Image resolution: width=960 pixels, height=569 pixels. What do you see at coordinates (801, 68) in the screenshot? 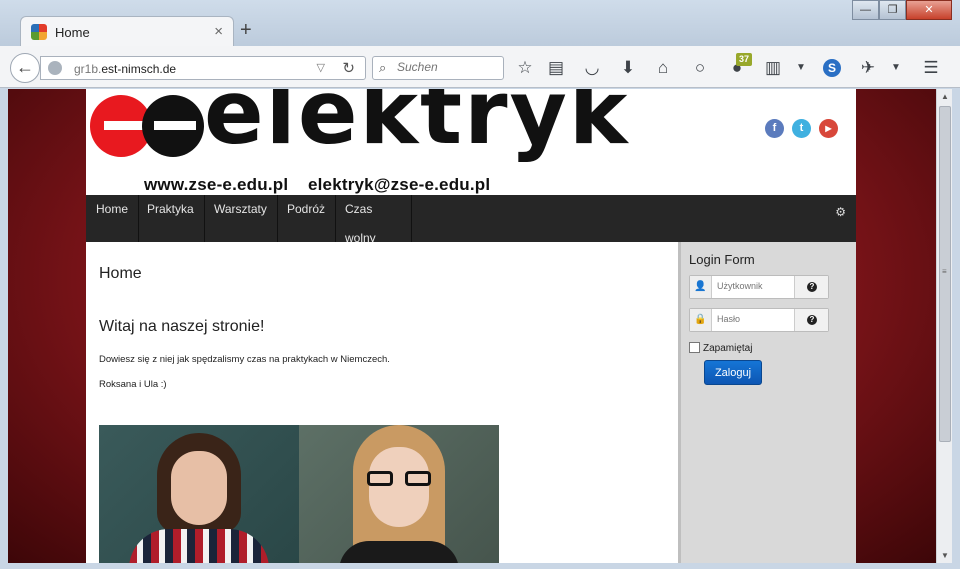
I see `dropdown-arrow-icon: ▼` at bounding box center [801, 68].